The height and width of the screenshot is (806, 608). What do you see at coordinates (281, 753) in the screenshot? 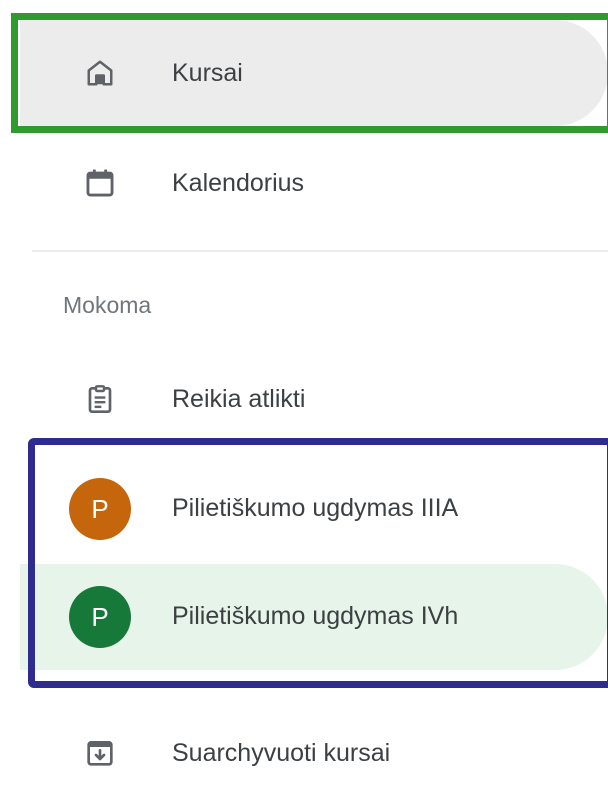
I see `sidebar-item-label: Suarchyvuoti kursai` at bounding box center [281, 753].